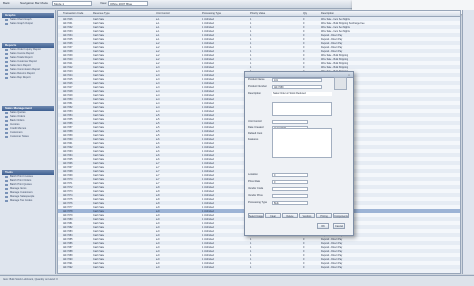  Describe the element at coordinates (158, 267) in the screenshot. I see `table-cell: a-9` at that location.